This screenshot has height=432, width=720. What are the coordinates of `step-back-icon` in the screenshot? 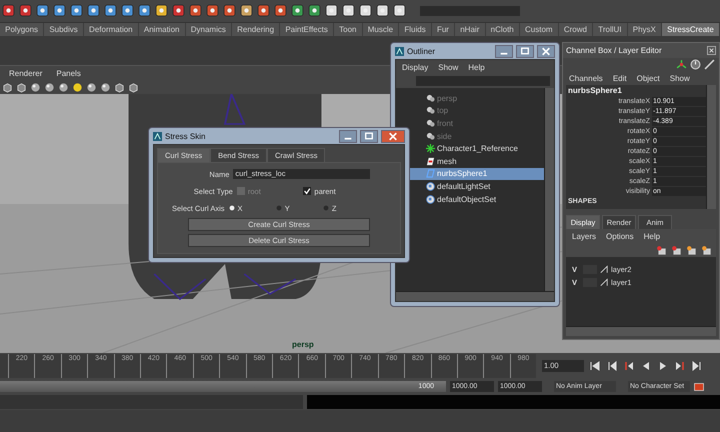 It's located at (612, 365).